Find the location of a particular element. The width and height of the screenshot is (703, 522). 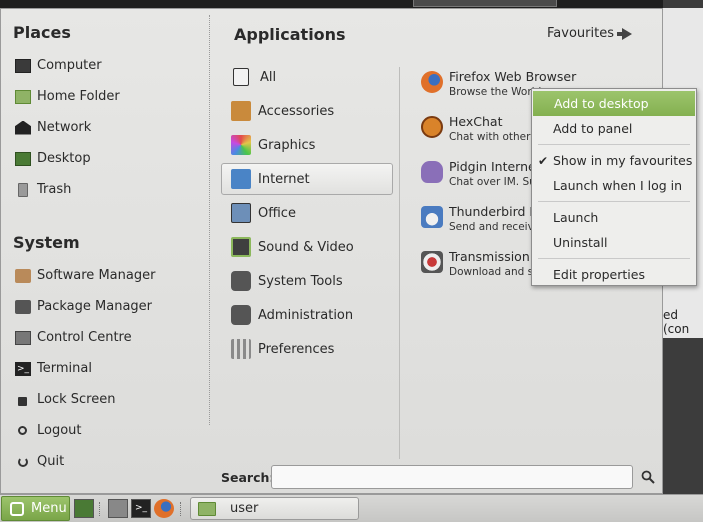

menu-button: Menu is located at coordinates (35, 508).